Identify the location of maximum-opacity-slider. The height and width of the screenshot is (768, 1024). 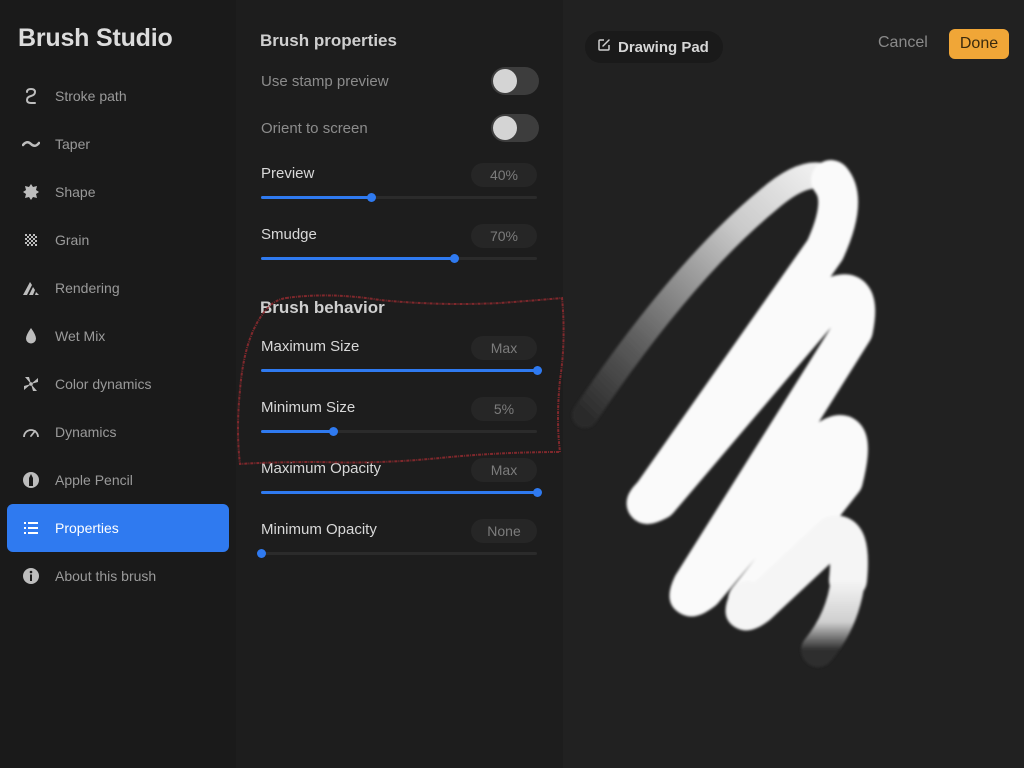
(401, 492).